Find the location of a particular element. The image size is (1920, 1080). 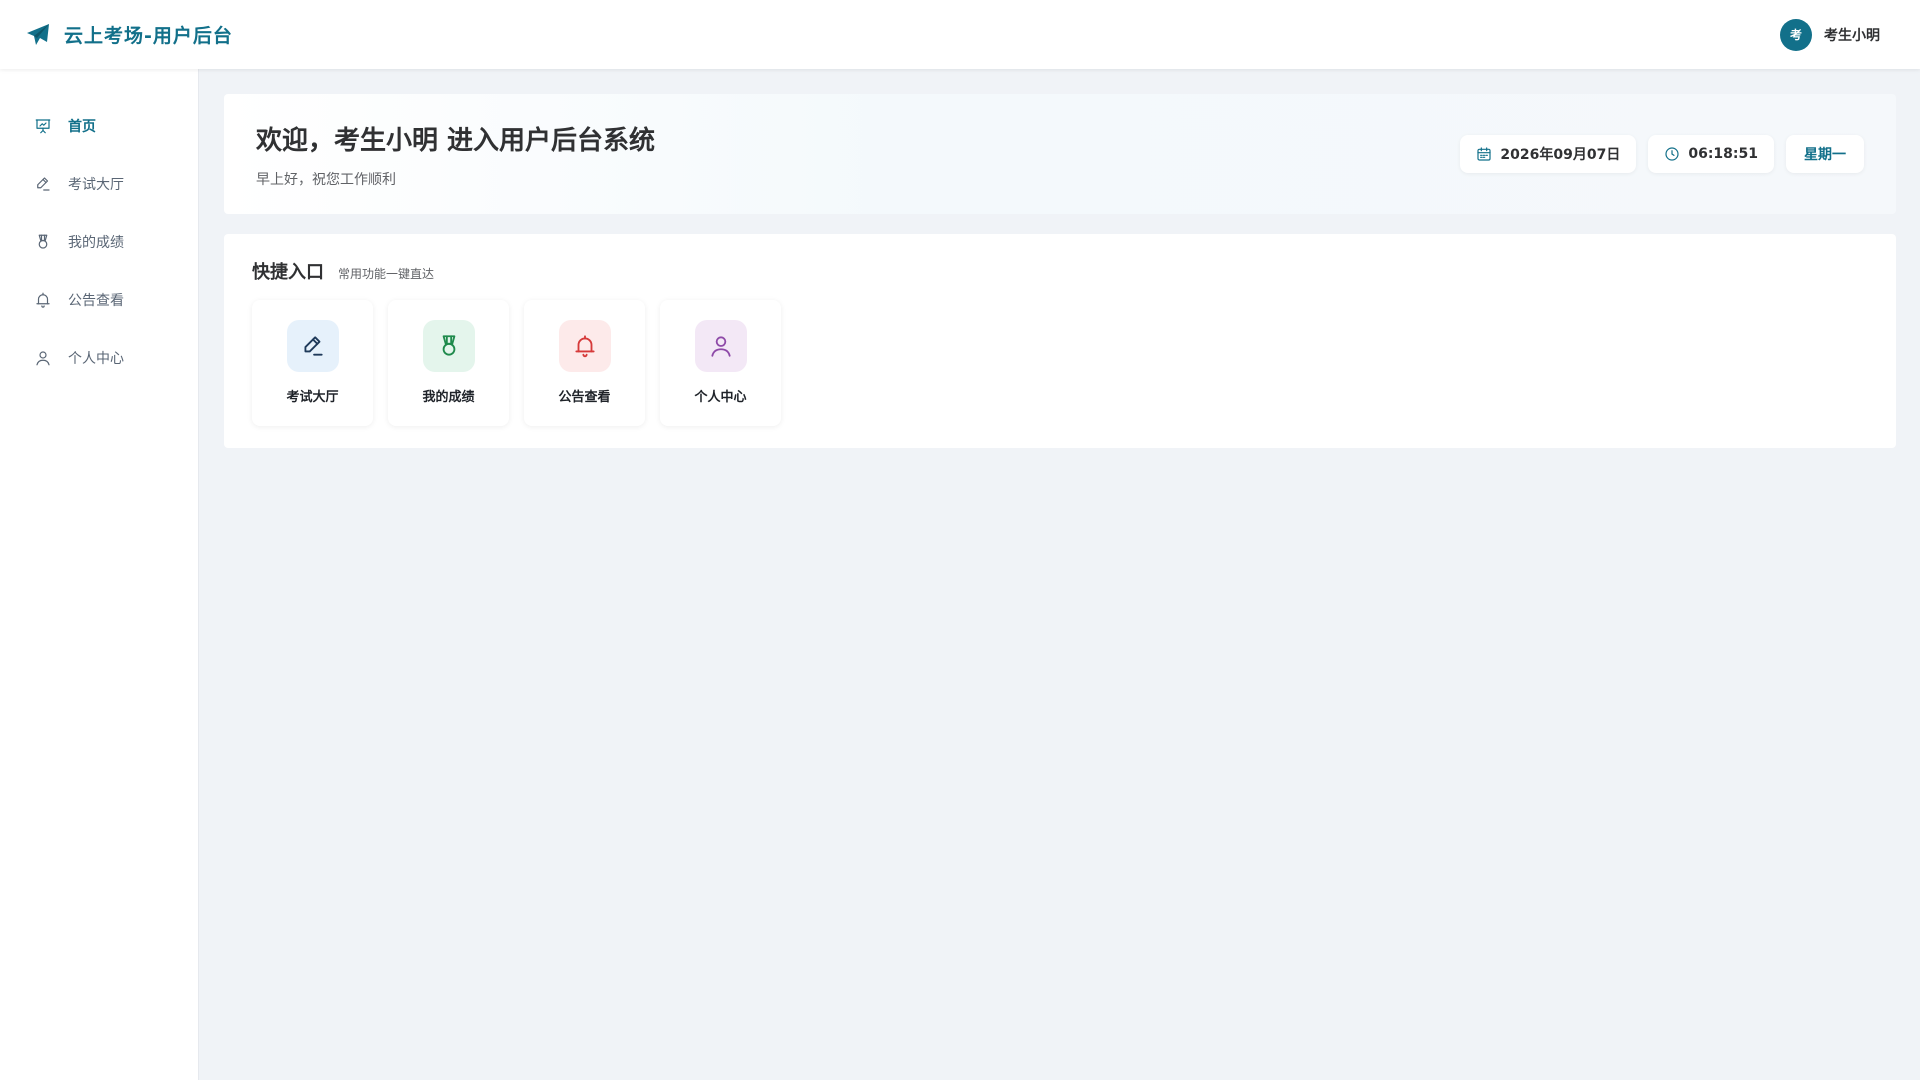

sidebar-item-profile: 个人中心 is located at coordinates (99, 358).